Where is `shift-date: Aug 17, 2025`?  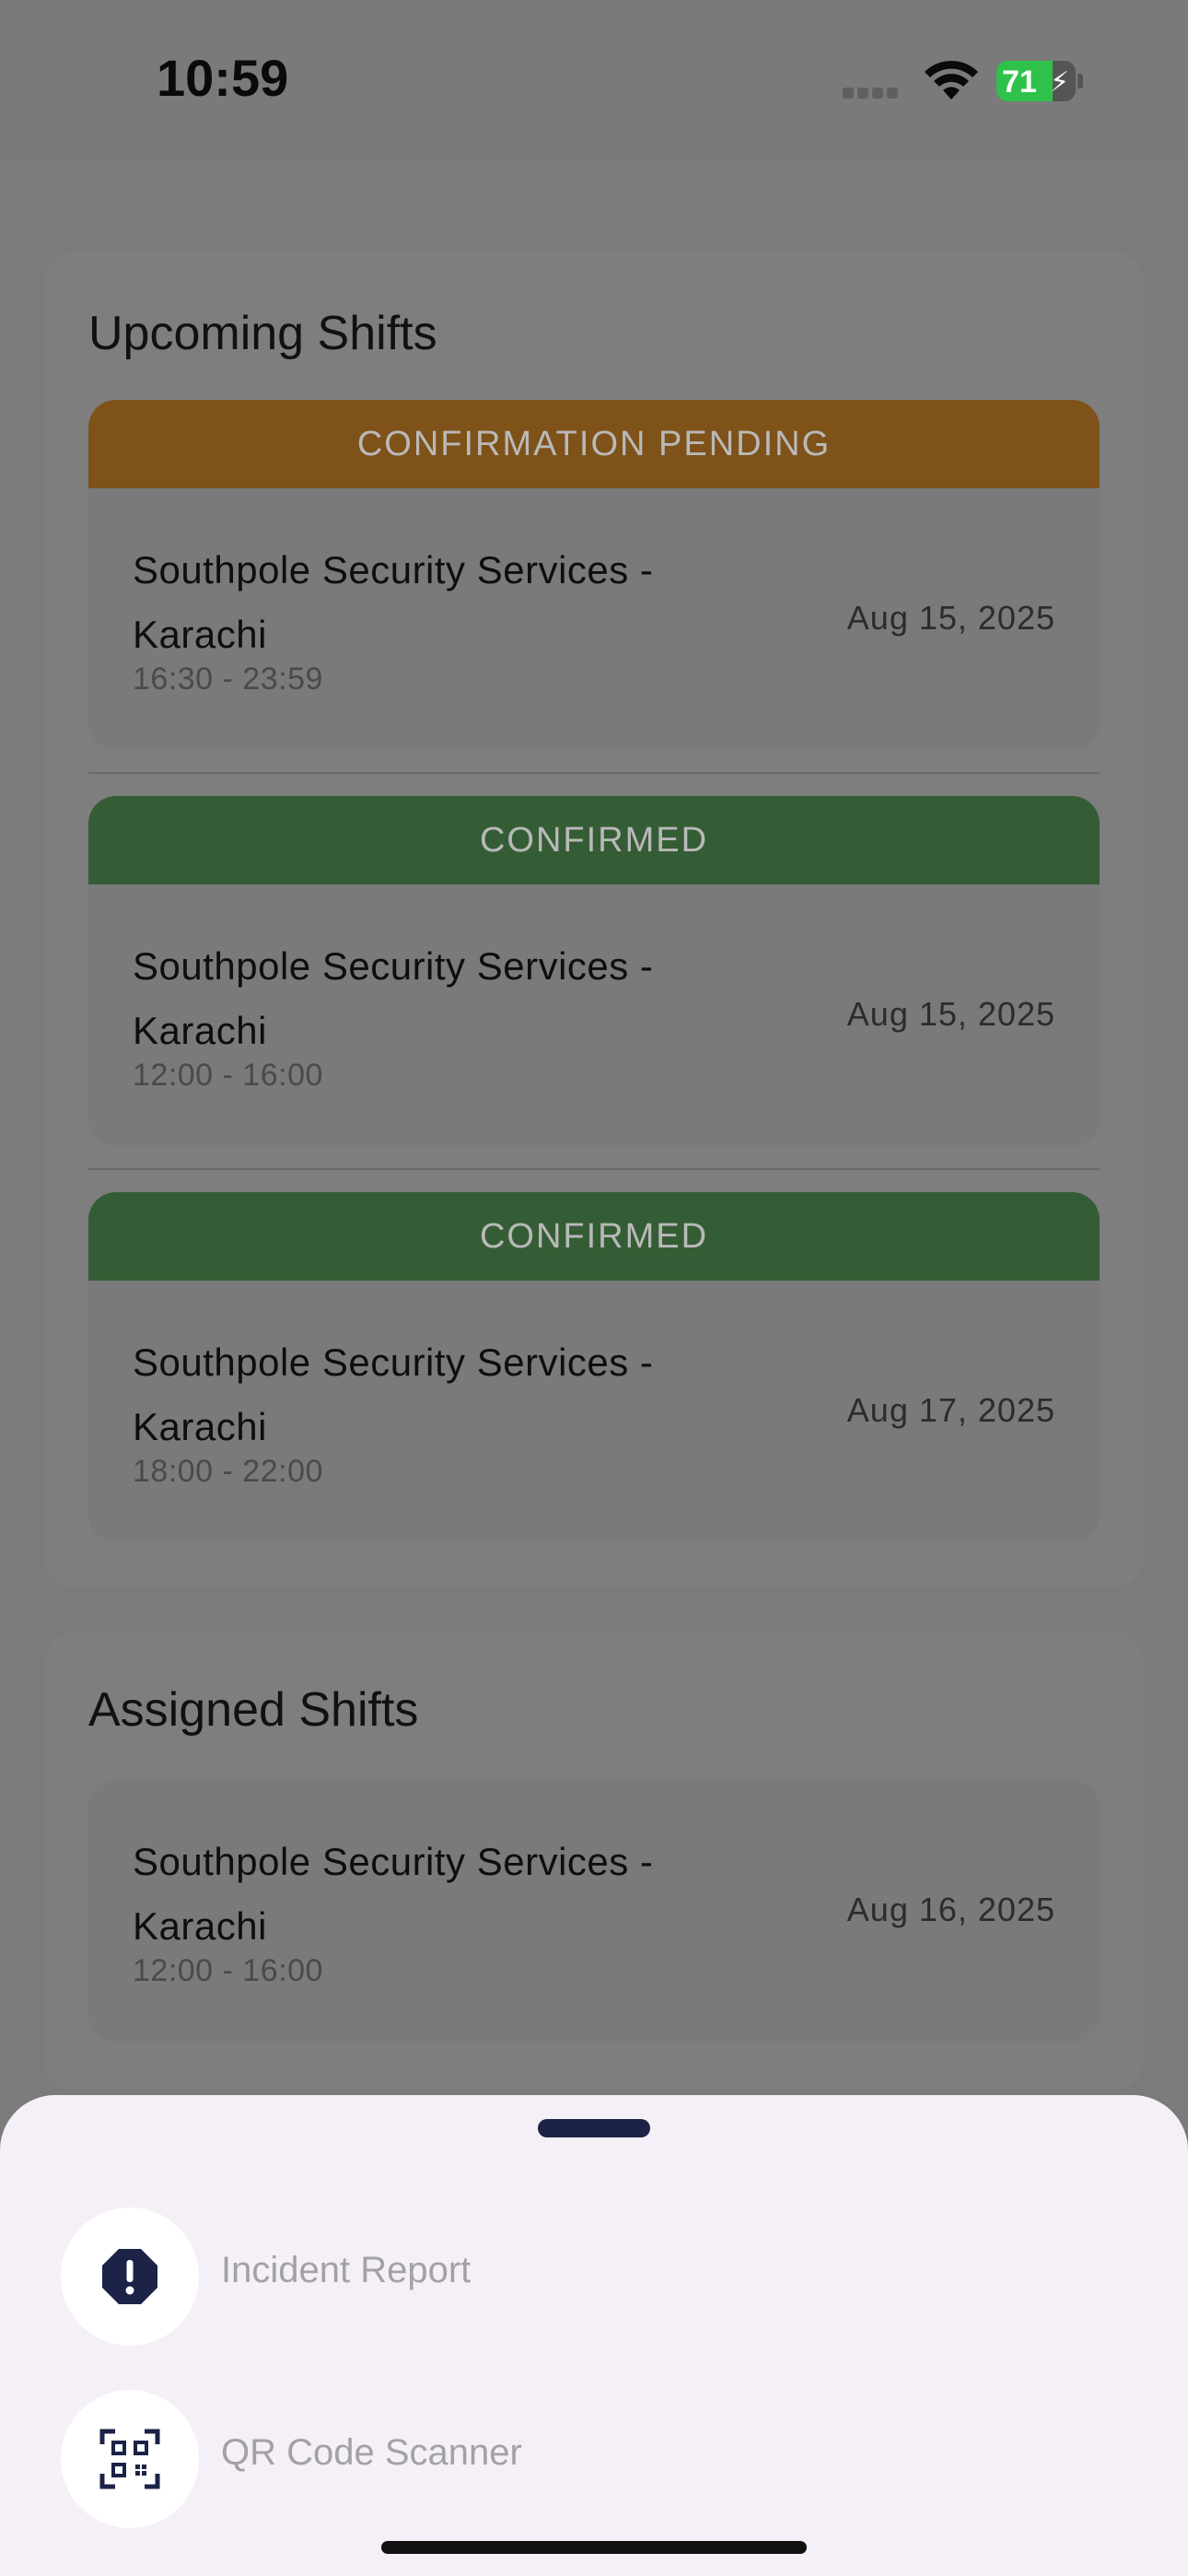
shift-date: Aug 17, 2025 is located at coordinates (951, 1410).